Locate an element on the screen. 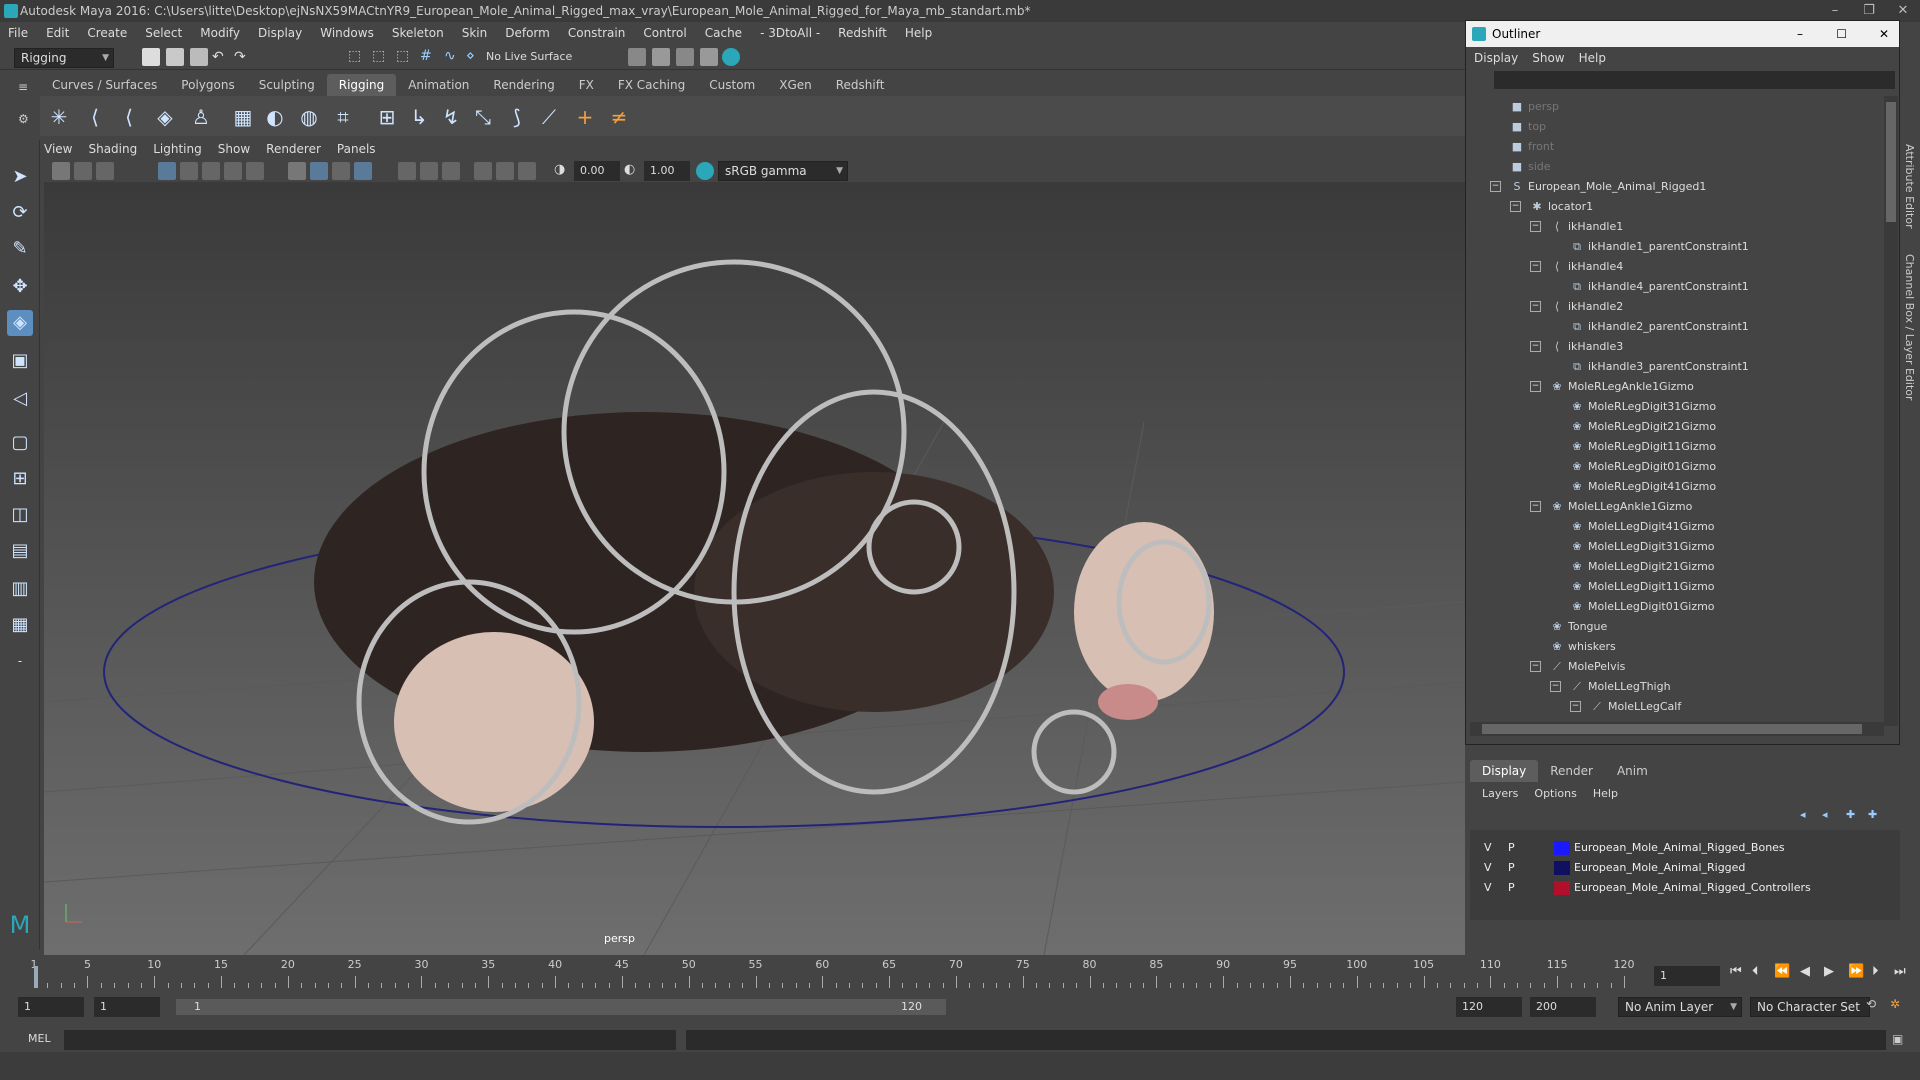 Image resolution: width=1920 pixels, height=1080 pixels. outliner-item: ⧉ ikHandle1_parentConstraint1 is located at coordinates (1659, 247).